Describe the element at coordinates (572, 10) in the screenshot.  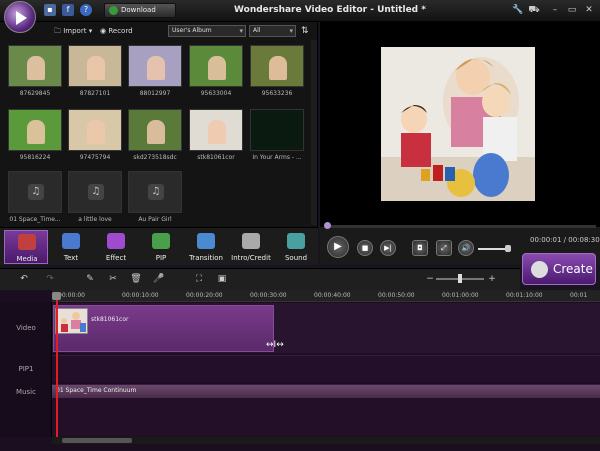
I see `maximize-icon: ▭` at that location.